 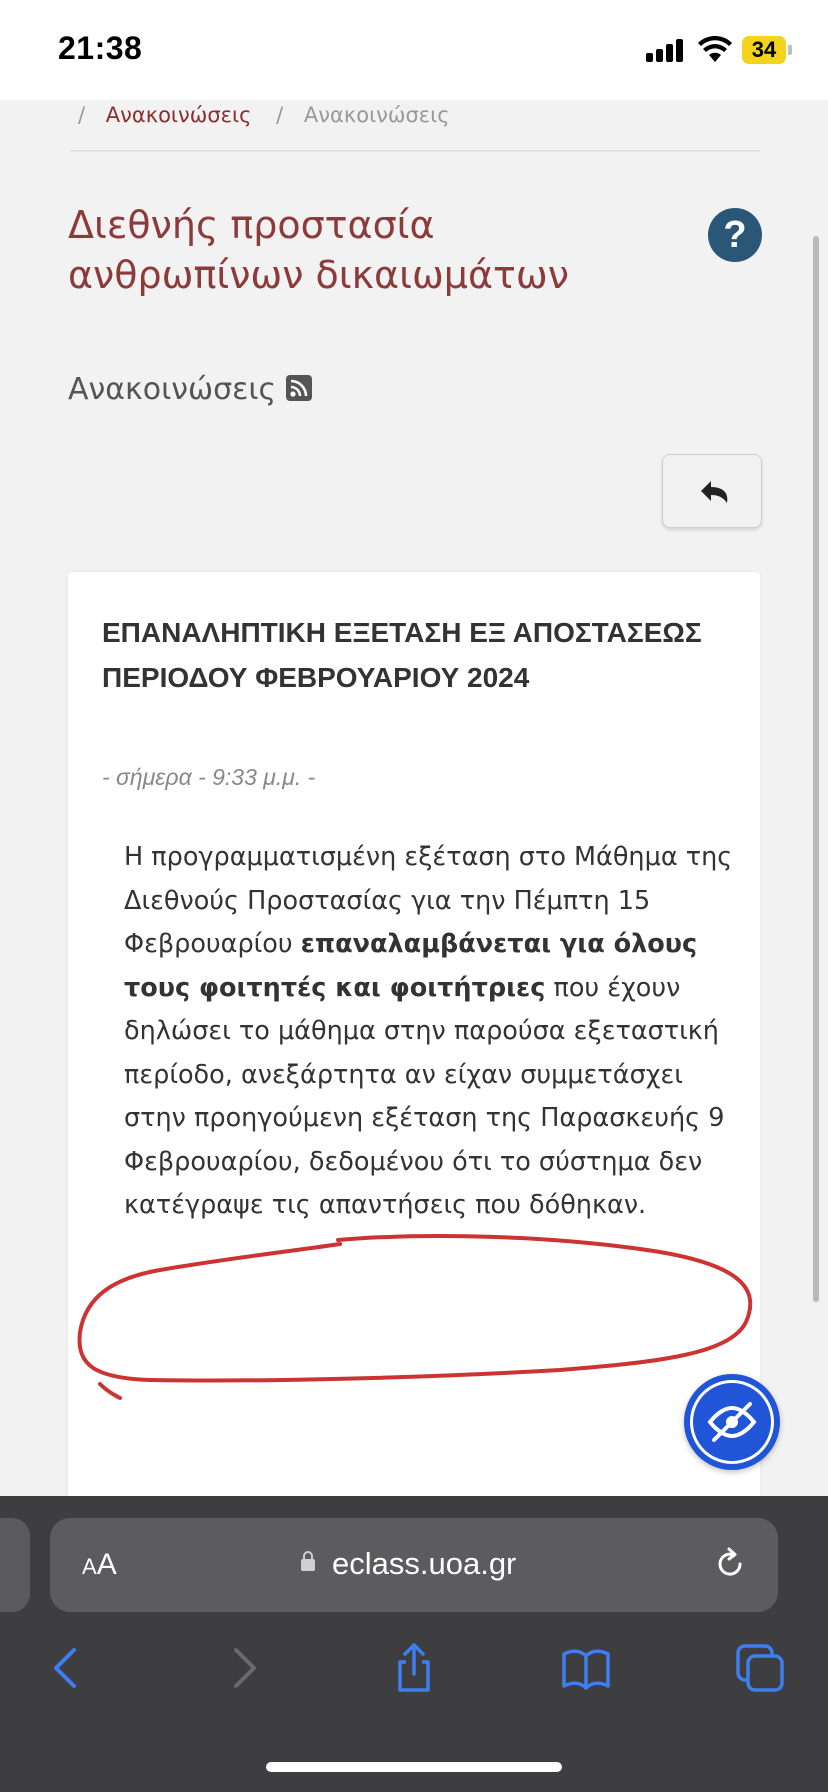 What do you see at coordinates (816, 769) in the screenshot?
I see `scrollbar` at bounding box center [816, 769].